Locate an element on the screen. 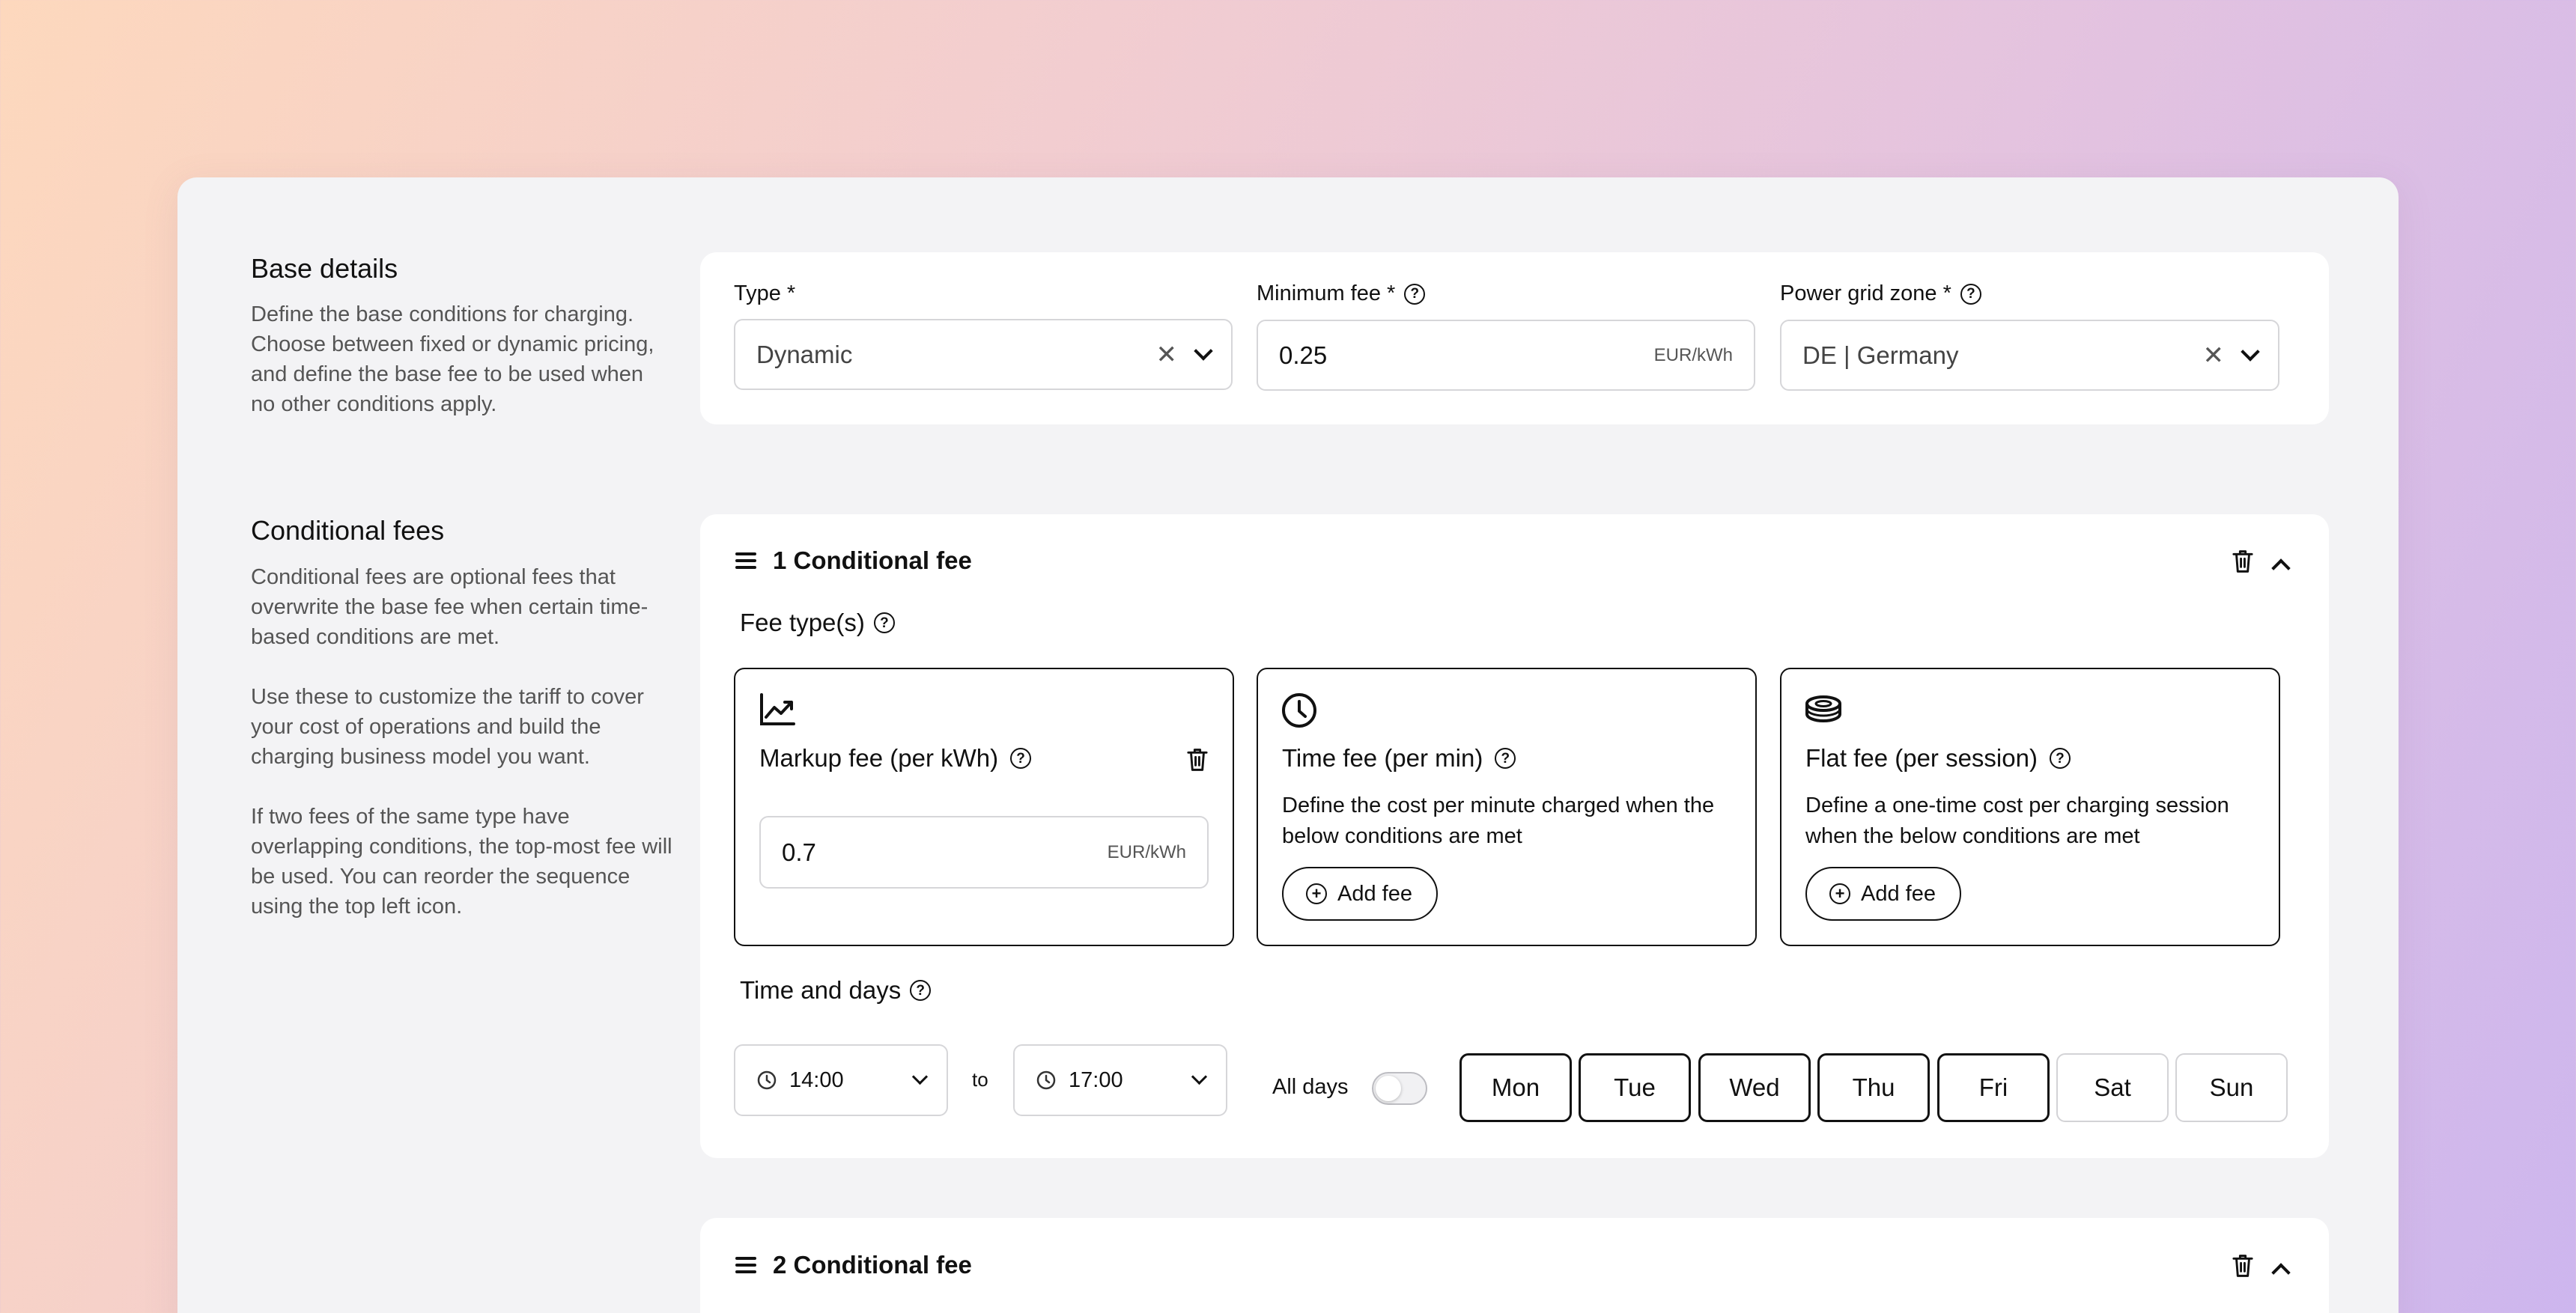  day-mon: Mon is located at coordinates (1515, 1087).